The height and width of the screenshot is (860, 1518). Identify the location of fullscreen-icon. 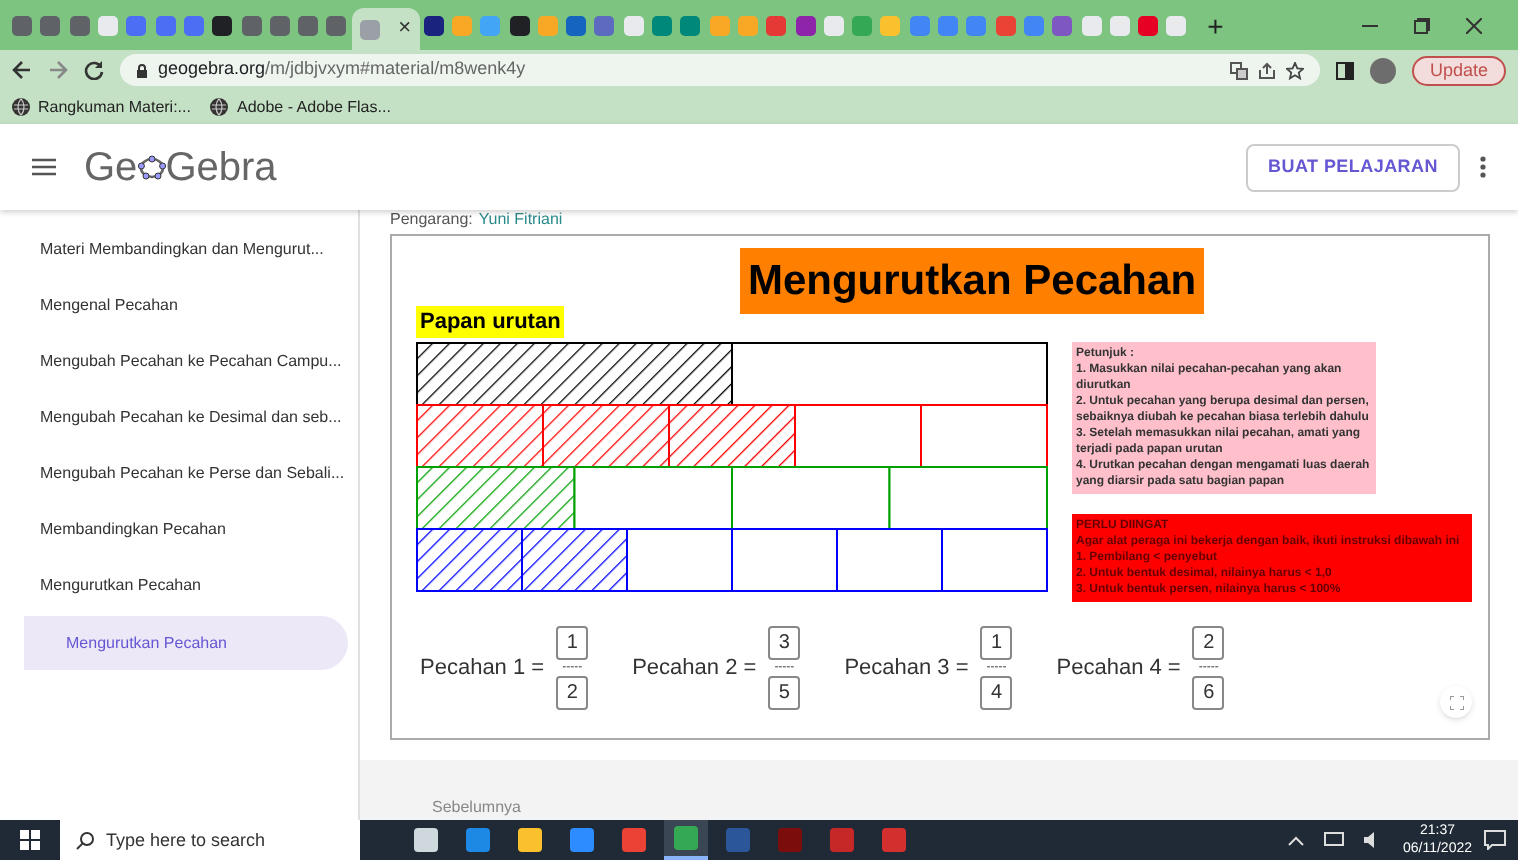
(1456, 702).